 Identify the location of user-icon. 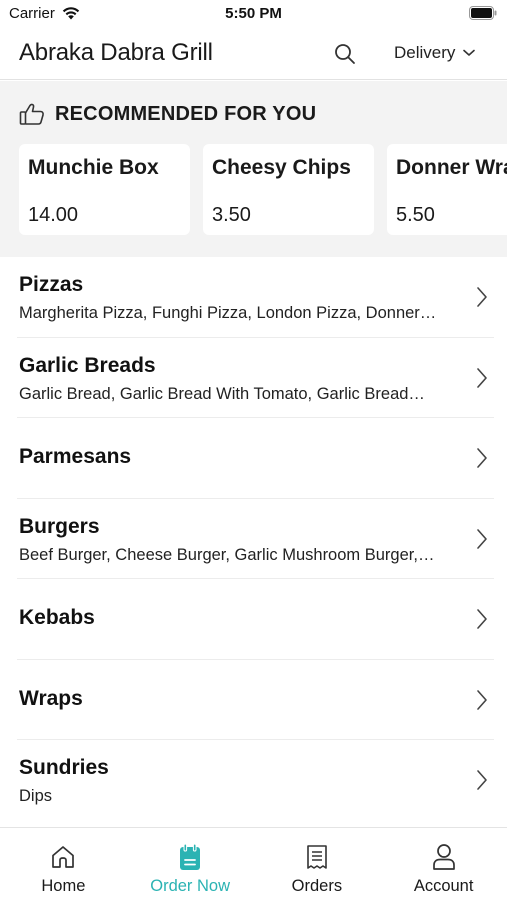
(443, 857).